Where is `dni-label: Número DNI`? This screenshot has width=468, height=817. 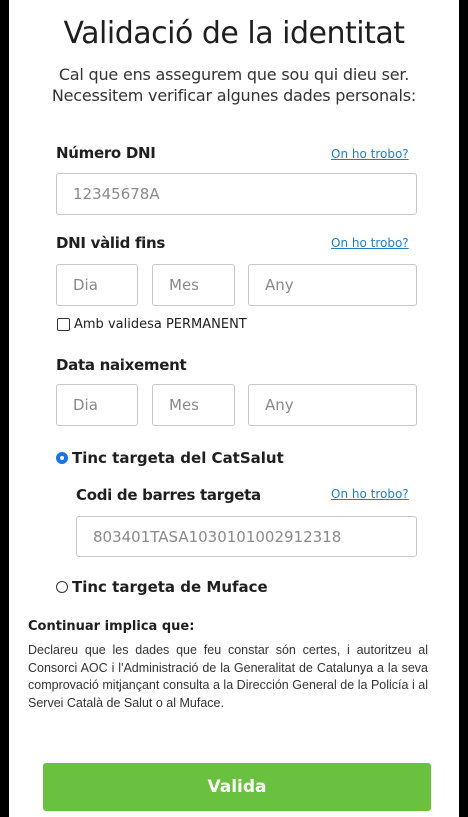 dni-label: Número DNI is located at coordinates (106, 153).